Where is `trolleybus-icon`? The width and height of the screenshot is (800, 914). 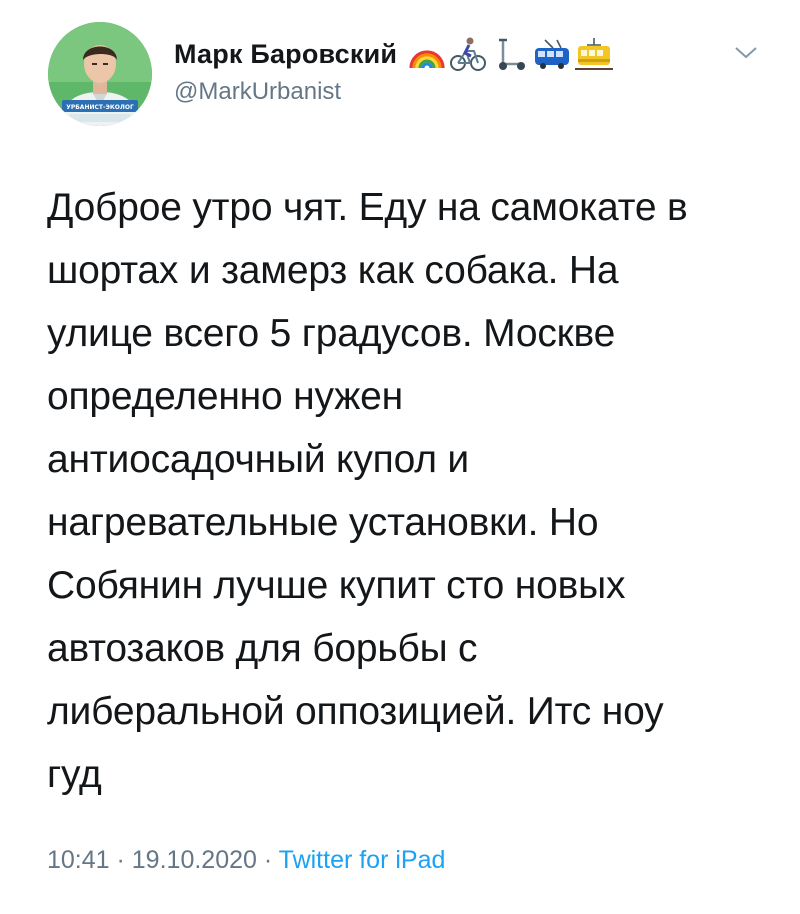
trolleybus-icon is located at coordinates (552, 54).